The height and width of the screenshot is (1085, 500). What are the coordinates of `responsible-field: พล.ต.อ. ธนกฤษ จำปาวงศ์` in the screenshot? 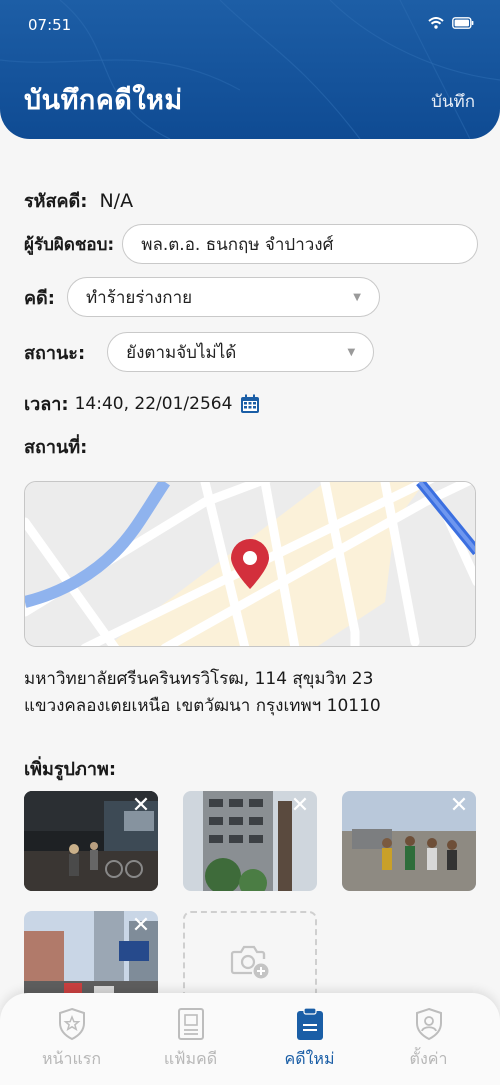 It's located at (300, 244).